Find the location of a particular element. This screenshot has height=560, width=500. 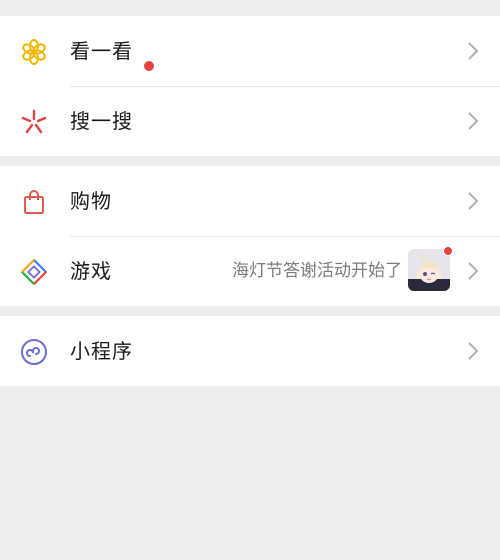

row-search: 搜一搜 is located at coordinates (250, 121).